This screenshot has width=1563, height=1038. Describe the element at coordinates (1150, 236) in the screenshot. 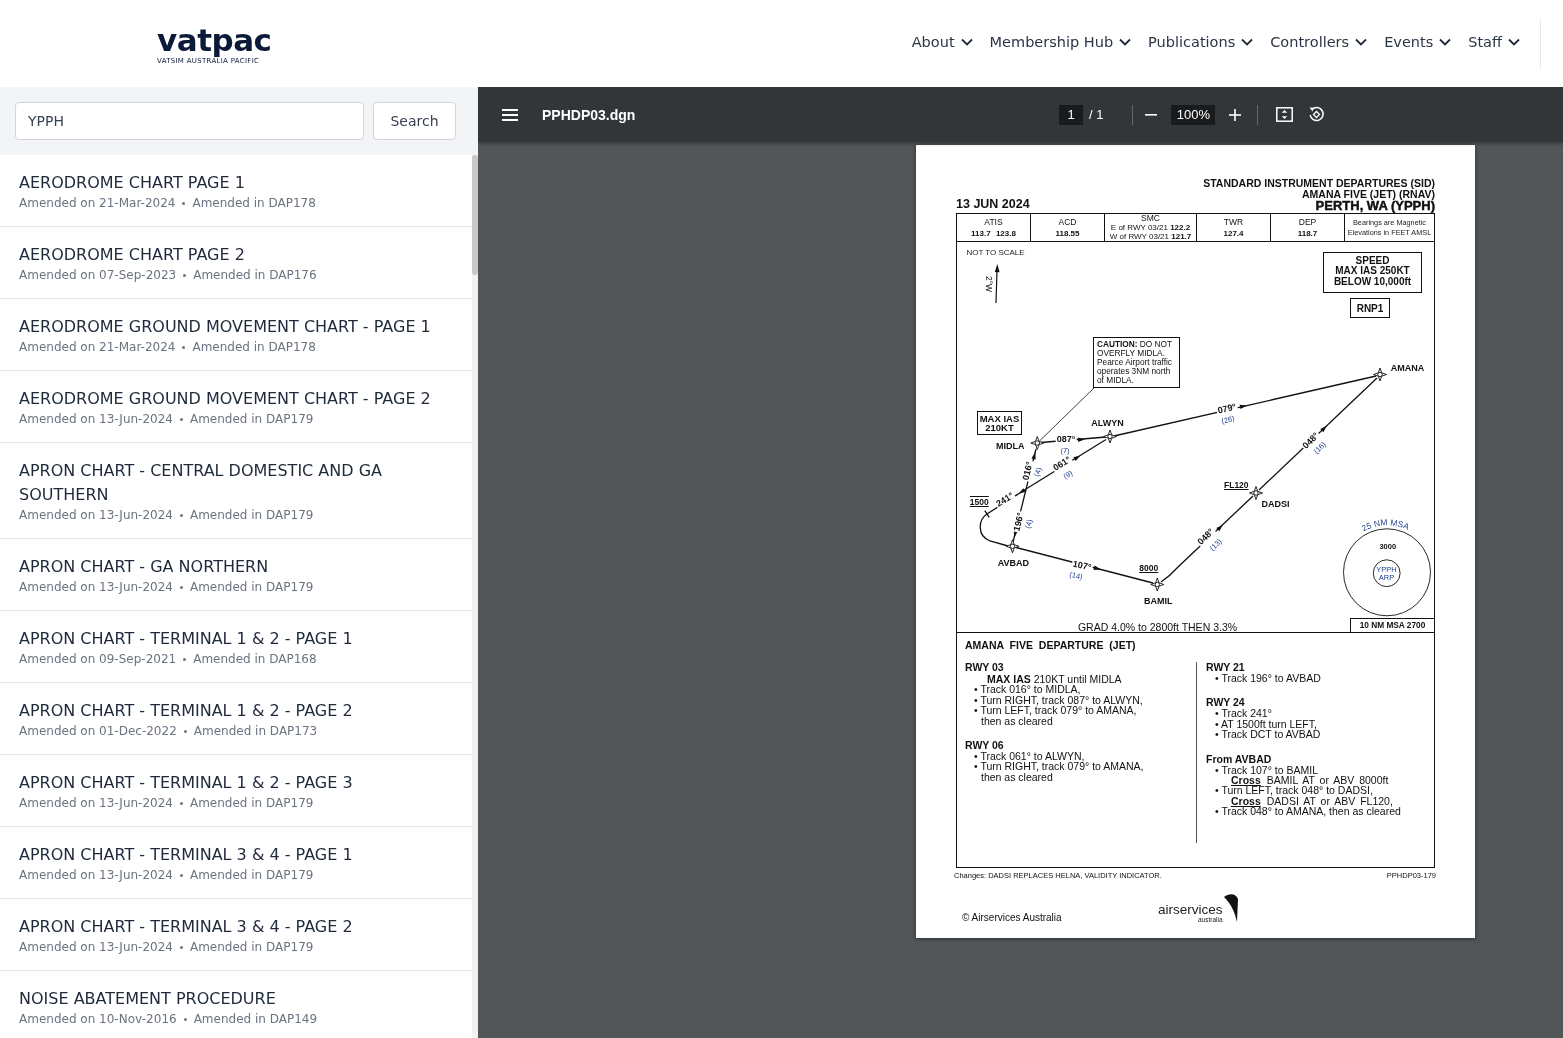

I see `frequency-value: W of RWY 03/21 121.7` at that location.